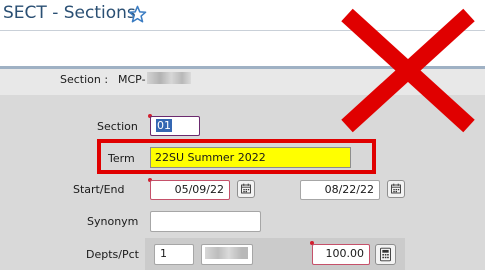  Describe the element at coordinates (385, 254) in the screenshot. I see `calculator-icon` at that location.